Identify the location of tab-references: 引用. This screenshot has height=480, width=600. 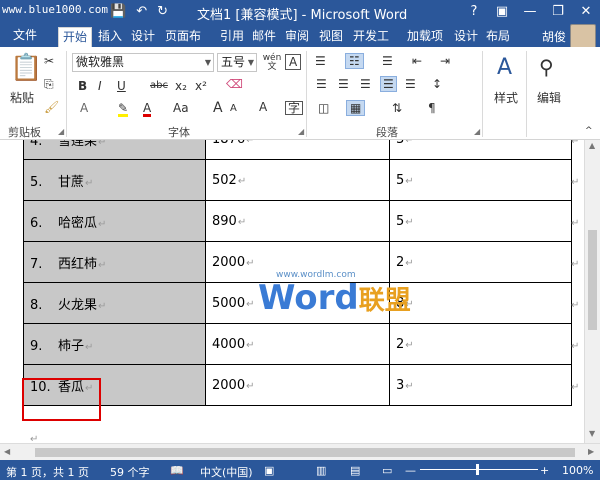
(232, 37).